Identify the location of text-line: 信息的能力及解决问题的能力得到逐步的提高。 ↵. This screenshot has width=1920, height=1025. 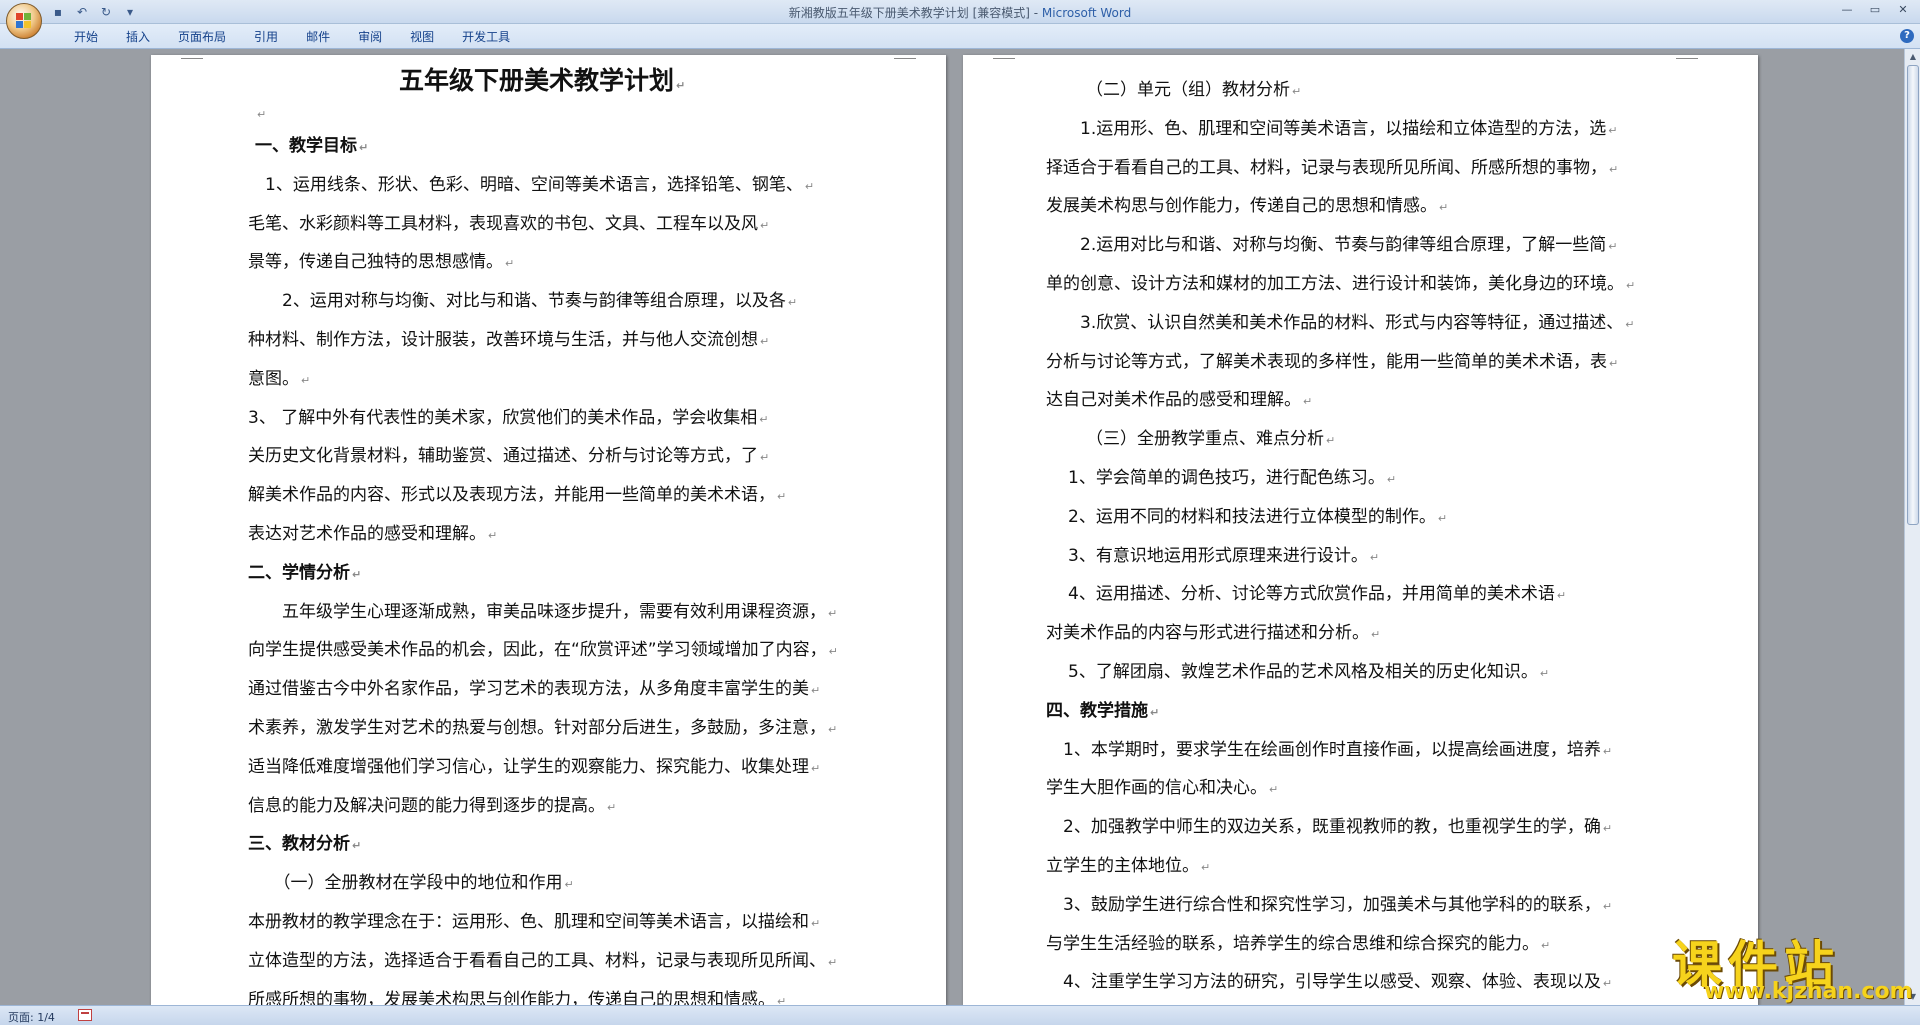
(432, 805).